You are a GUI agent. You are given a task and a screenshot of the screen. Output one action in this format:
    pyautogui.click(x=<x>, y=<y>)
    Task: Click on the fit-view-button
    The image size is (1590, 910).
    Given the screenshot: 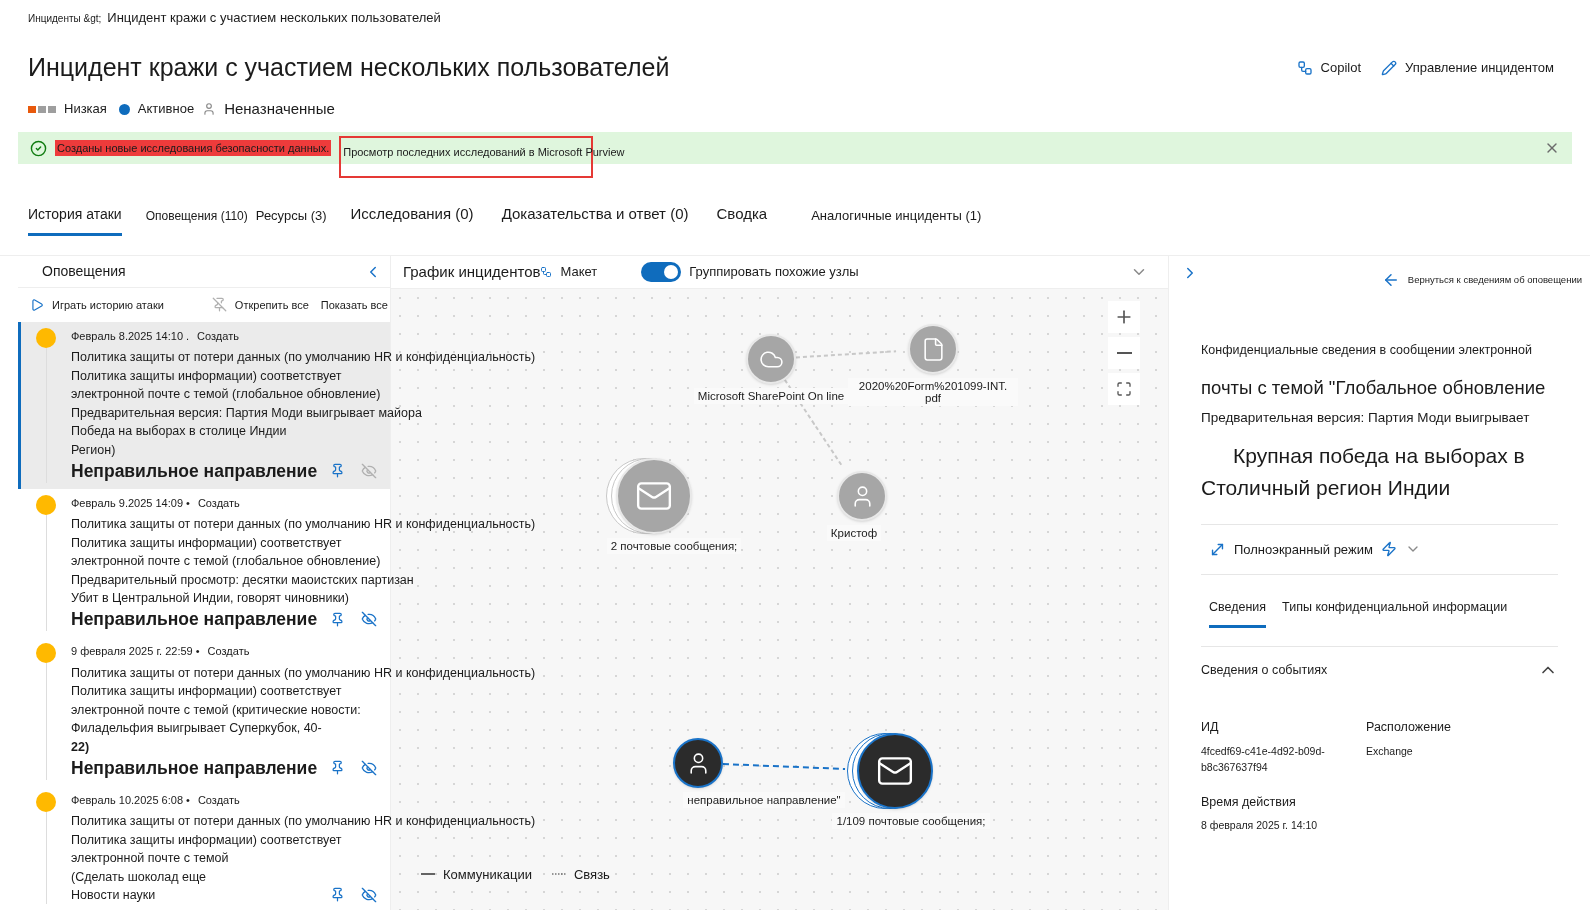 What is the action you would take?
    pyautogui.click(x=1124, y=389)
    